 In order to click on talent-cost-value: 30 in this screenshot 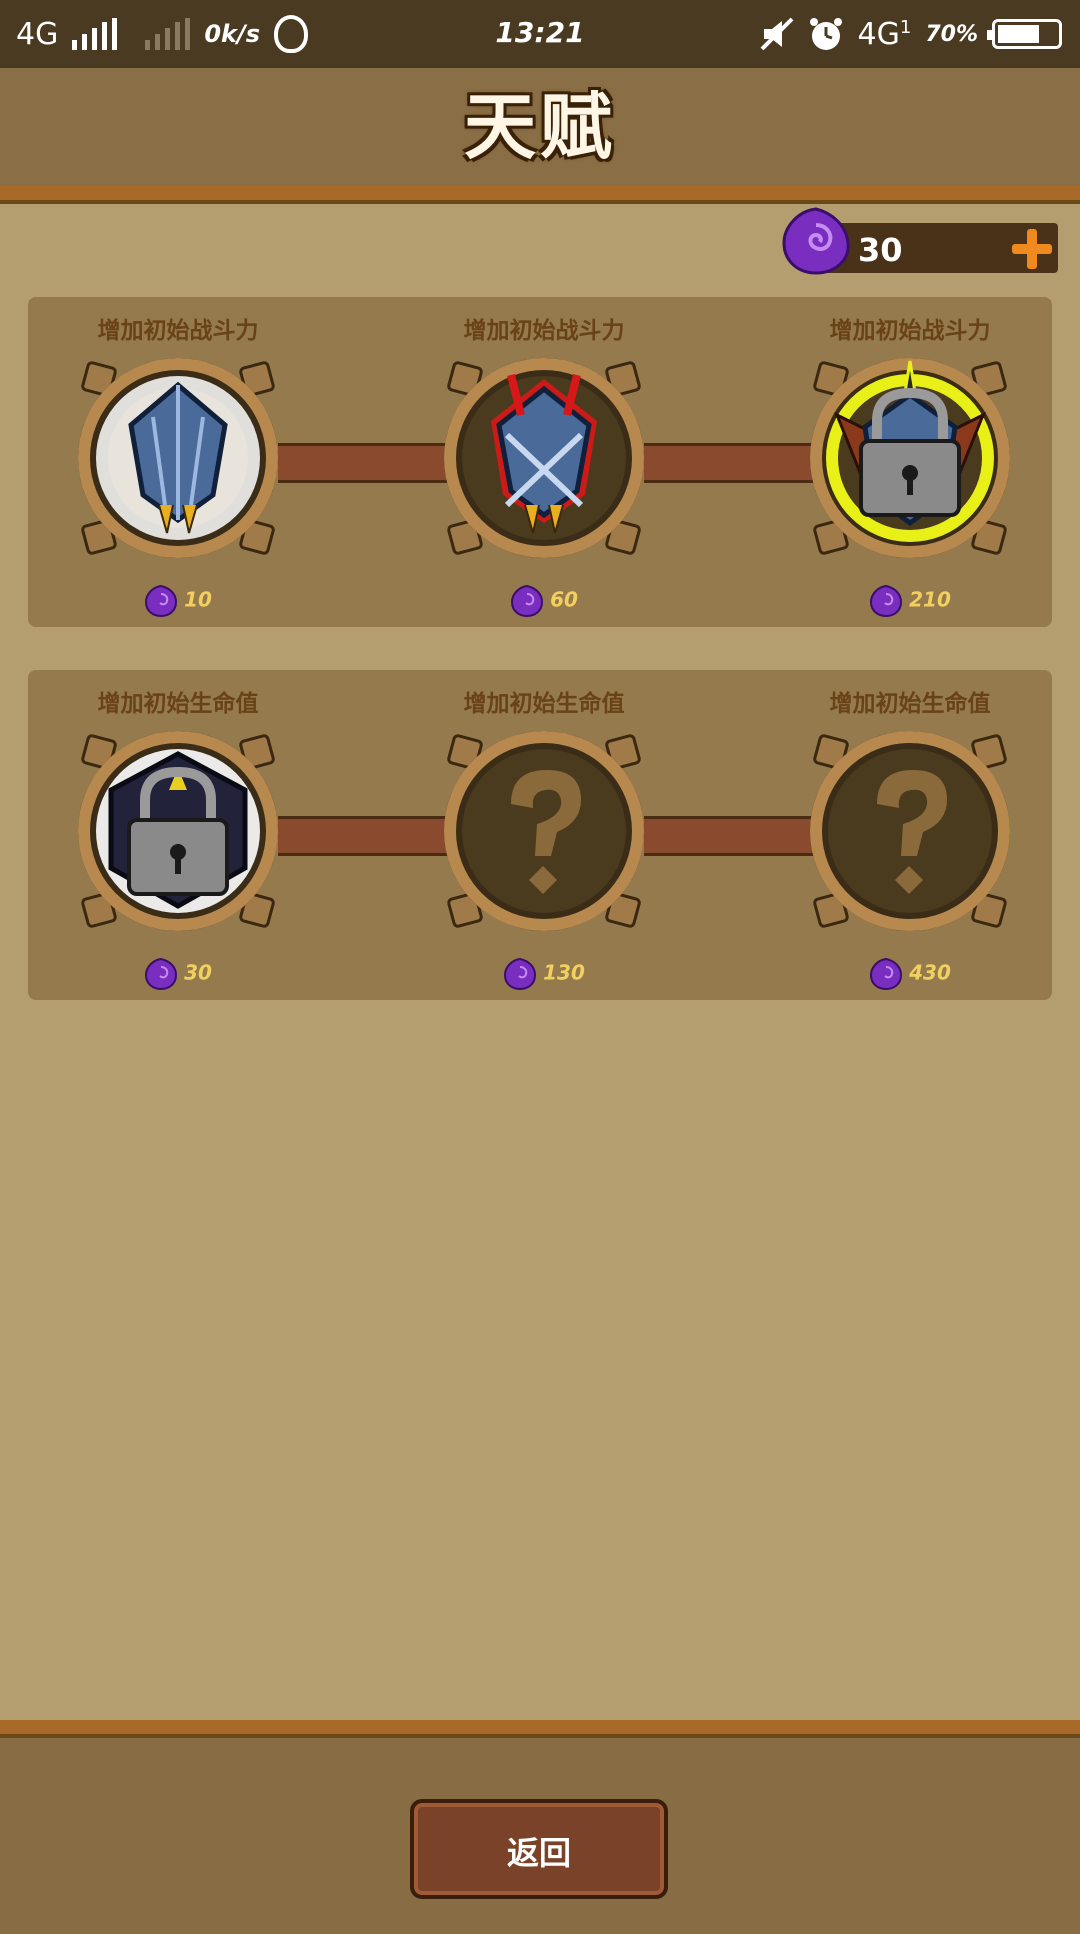, I will do `click(198, 972)`.